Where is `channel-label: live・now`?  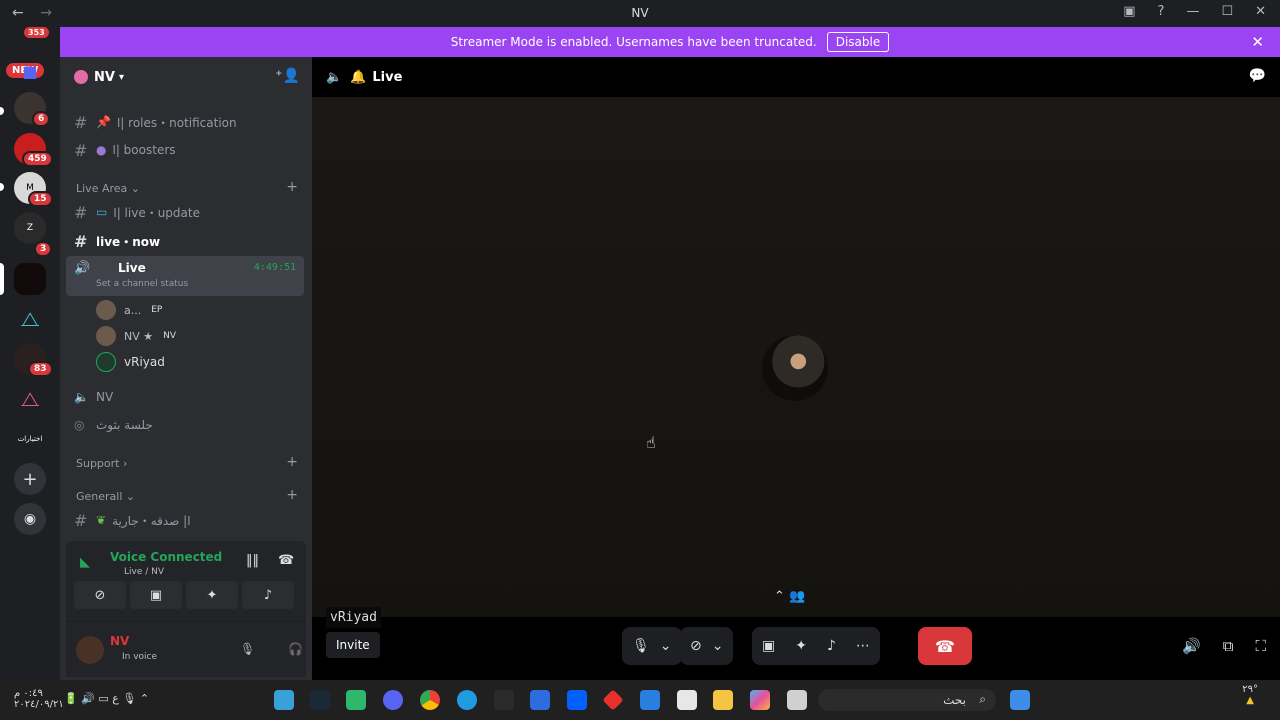 channel-label: live・now is located at coordinates (128, 241).